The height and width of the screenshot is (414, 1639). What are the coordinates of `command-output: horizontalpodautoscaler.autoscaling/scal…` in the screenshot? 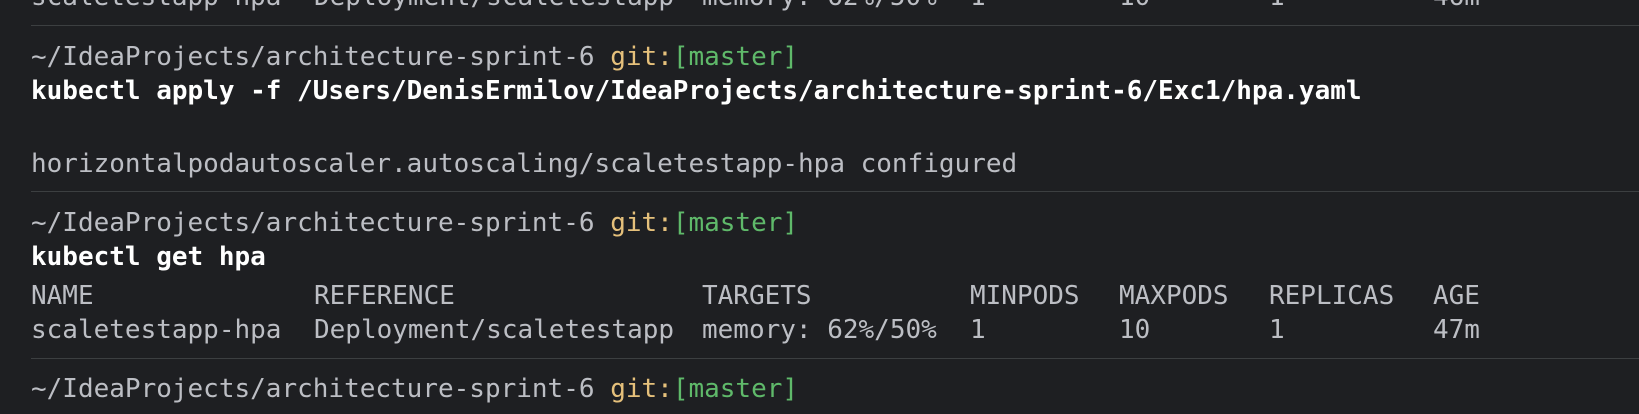 It's located at (524, 164).